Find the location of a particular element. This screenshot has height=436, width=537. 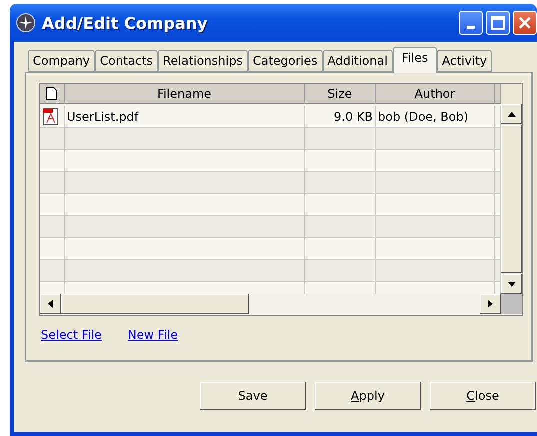

compass-icon is located at coordinates (26, 23).